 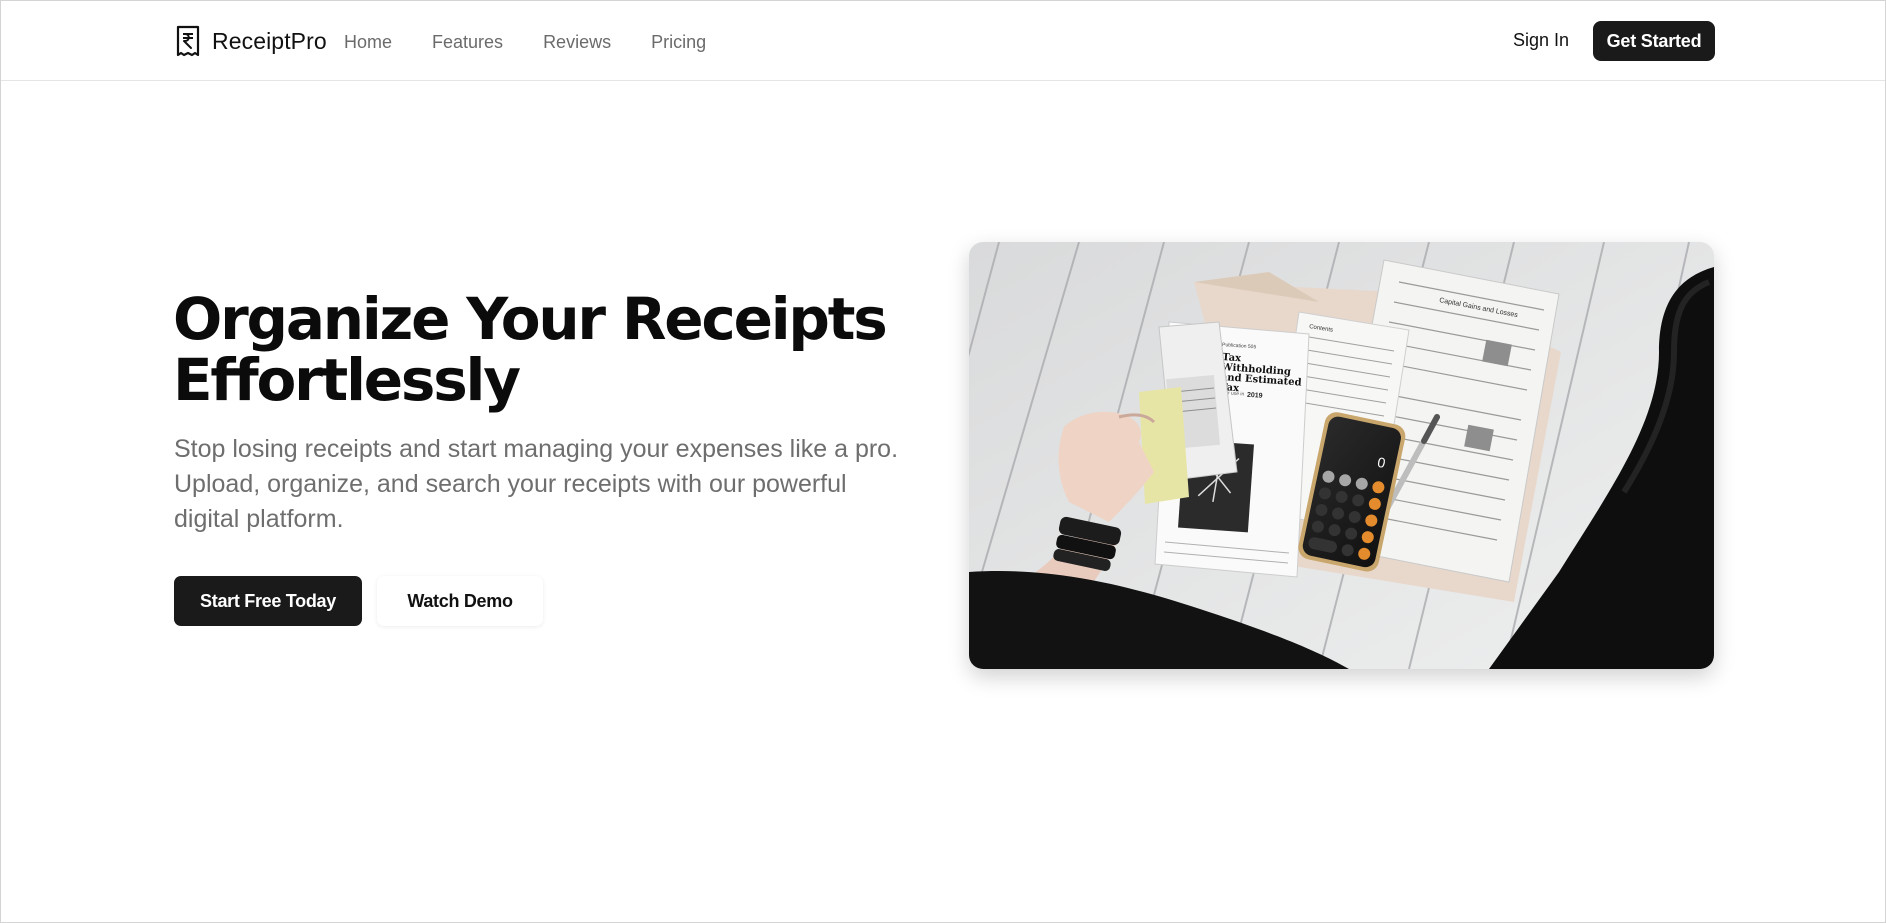 I want to click on main-nav: Home Features Reviews Pricing, so click(x=525, y=42).